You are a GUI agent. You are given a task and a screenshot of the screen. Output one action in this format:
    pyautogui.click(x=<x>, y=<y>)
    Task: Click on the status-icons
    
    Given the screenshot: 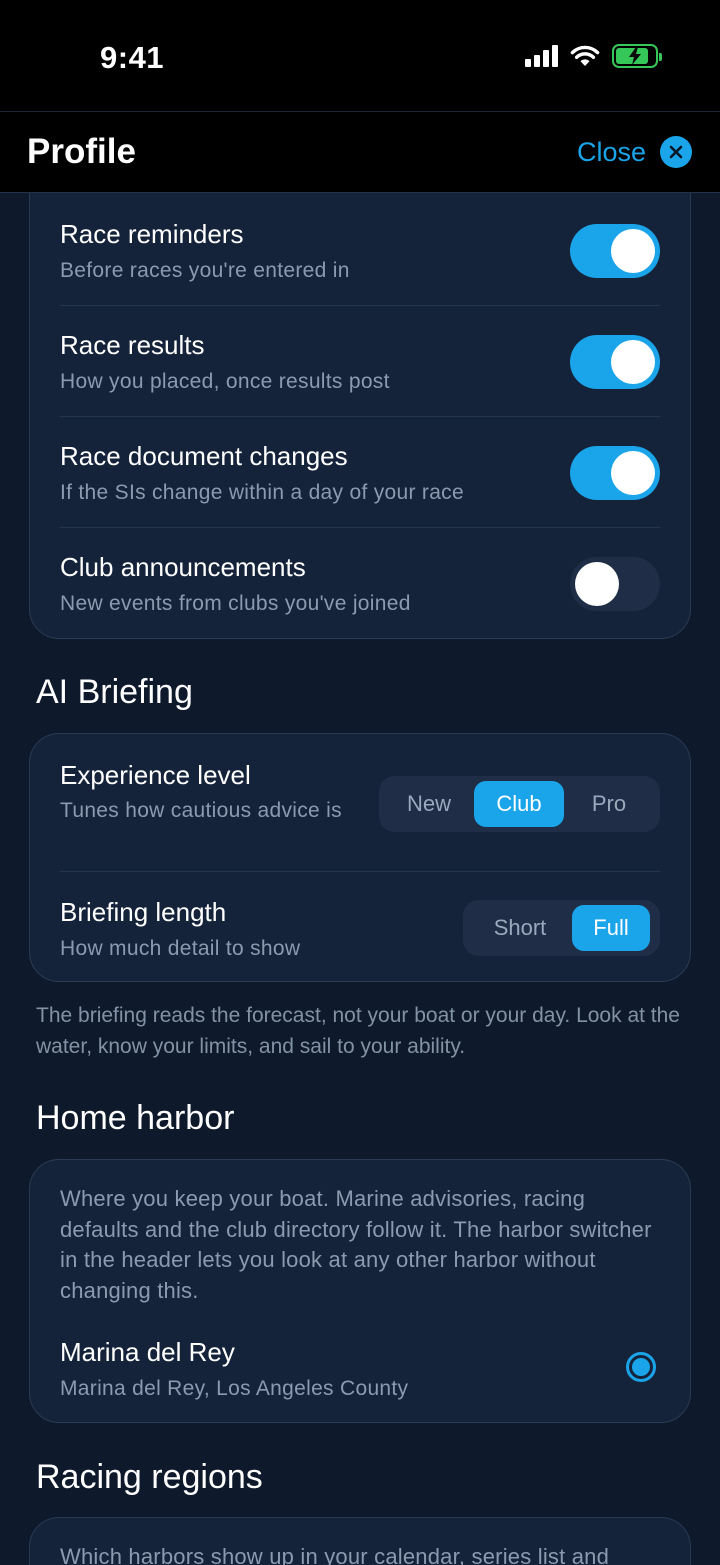 What is the action you would take?
    pyautogui.click(x=593, y=56)
    